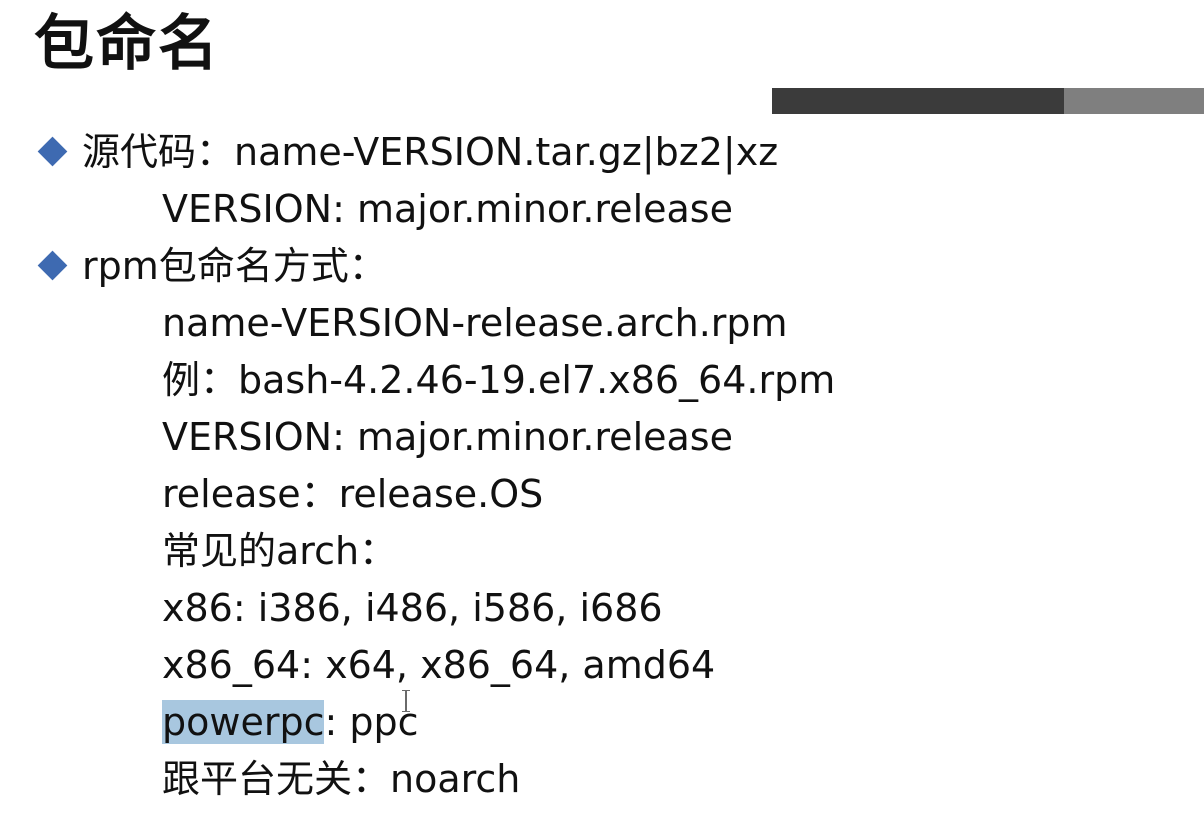 The image size is (1204, 830). Describe the element at coordinates (475, 323) in the screenshot. I see `rpm-format-text: name-VERSION-release.arch.rpm` at that location.